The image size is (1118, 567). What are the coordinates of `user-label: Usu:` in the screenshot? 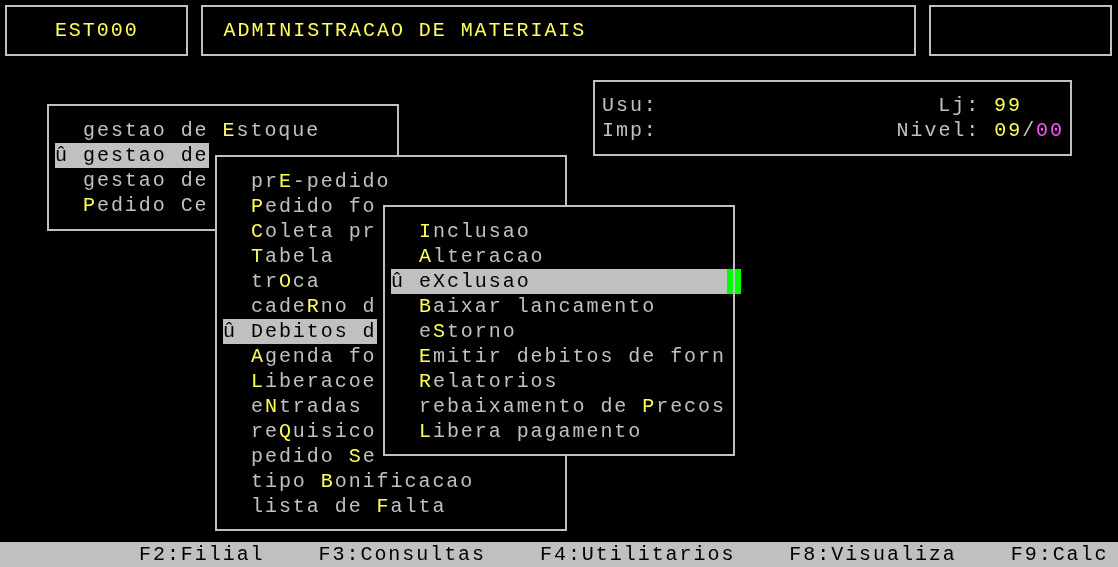 It's located at (630, 105).